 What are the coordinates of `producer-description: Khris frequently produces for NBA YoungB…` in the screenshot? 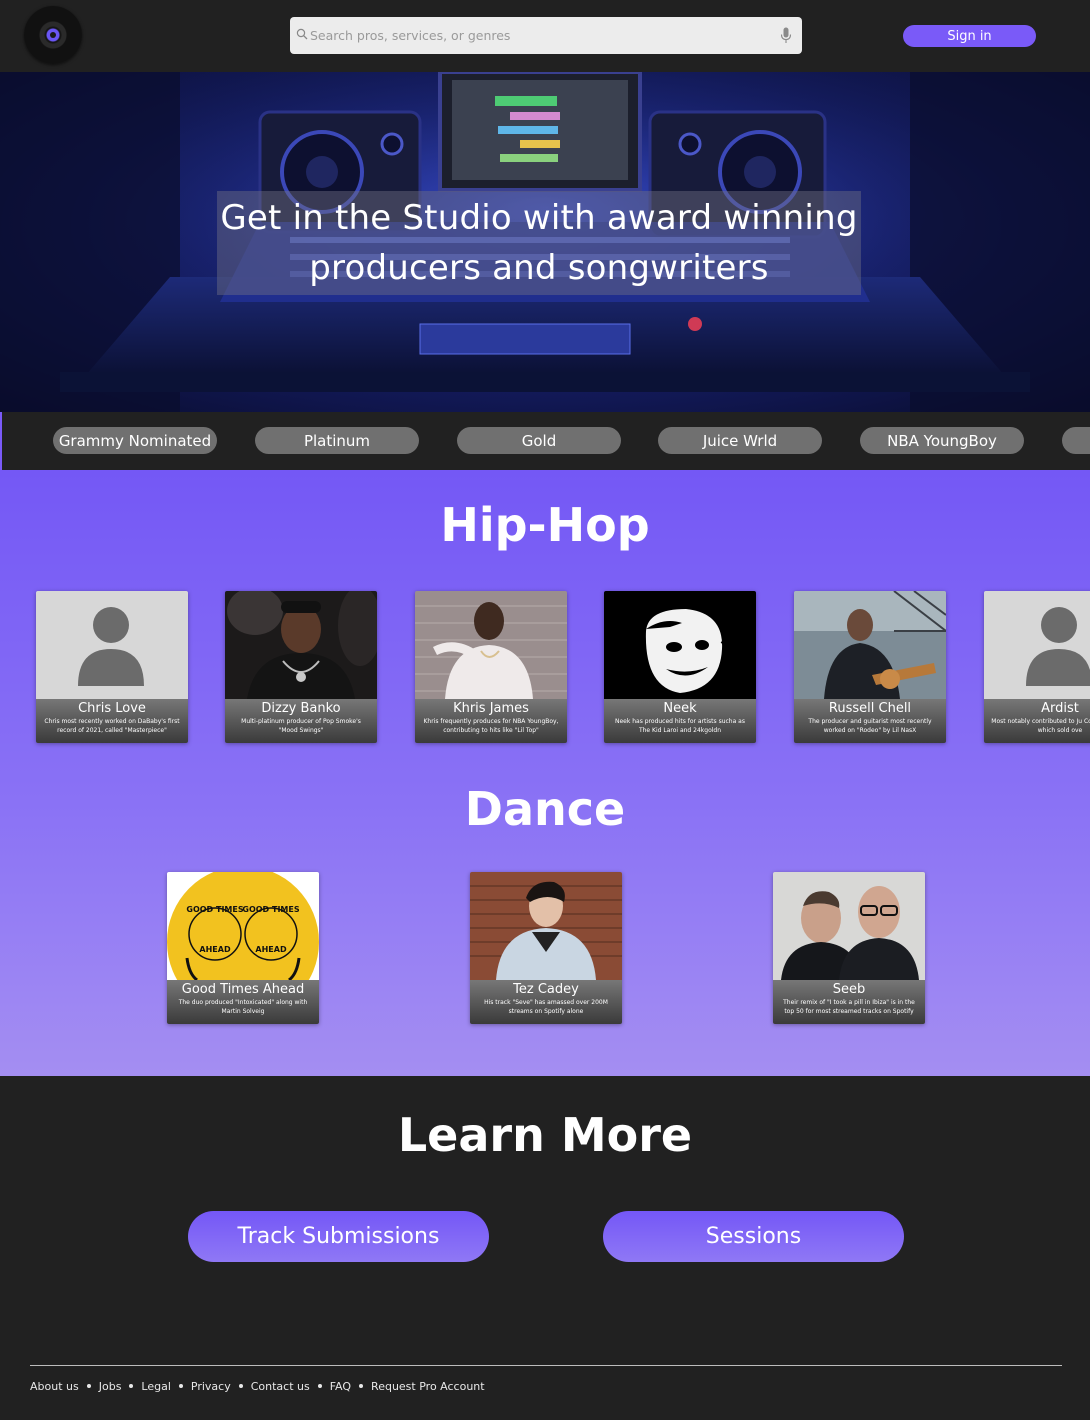 It's located at (491, 726).